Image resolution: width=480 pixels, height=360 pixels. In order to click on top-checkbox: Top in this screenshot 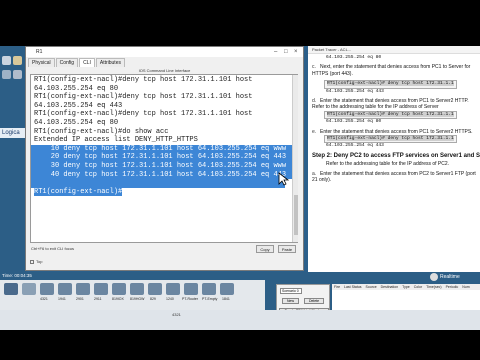, I will do `click(36, 262)`.